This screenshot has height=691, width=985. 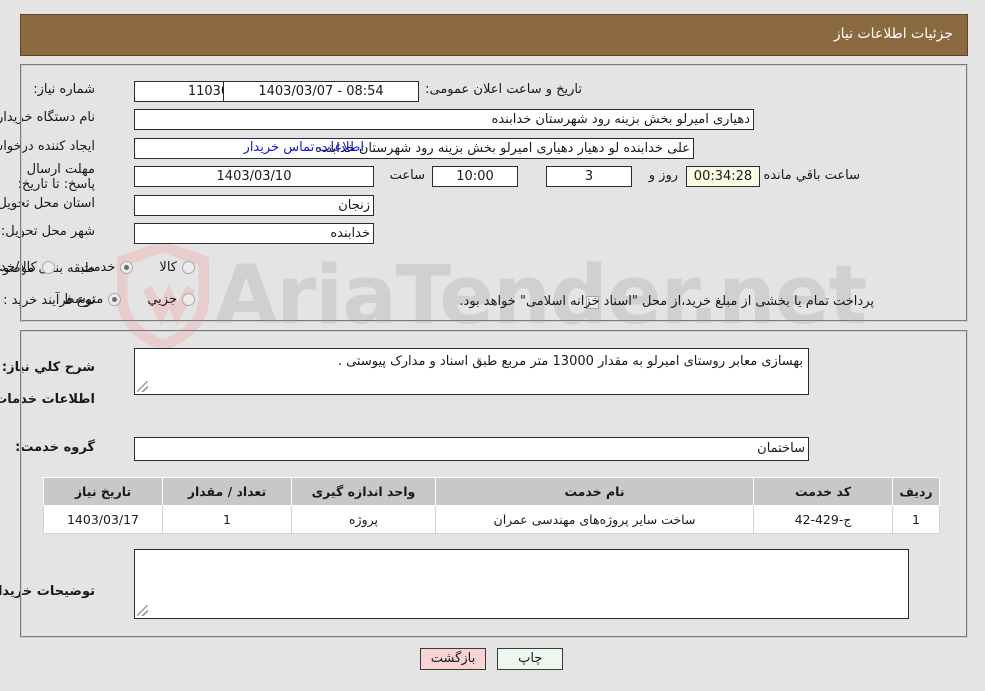 I want to click on cell-service-code: ج-429-42, so click(x=824, y=519).